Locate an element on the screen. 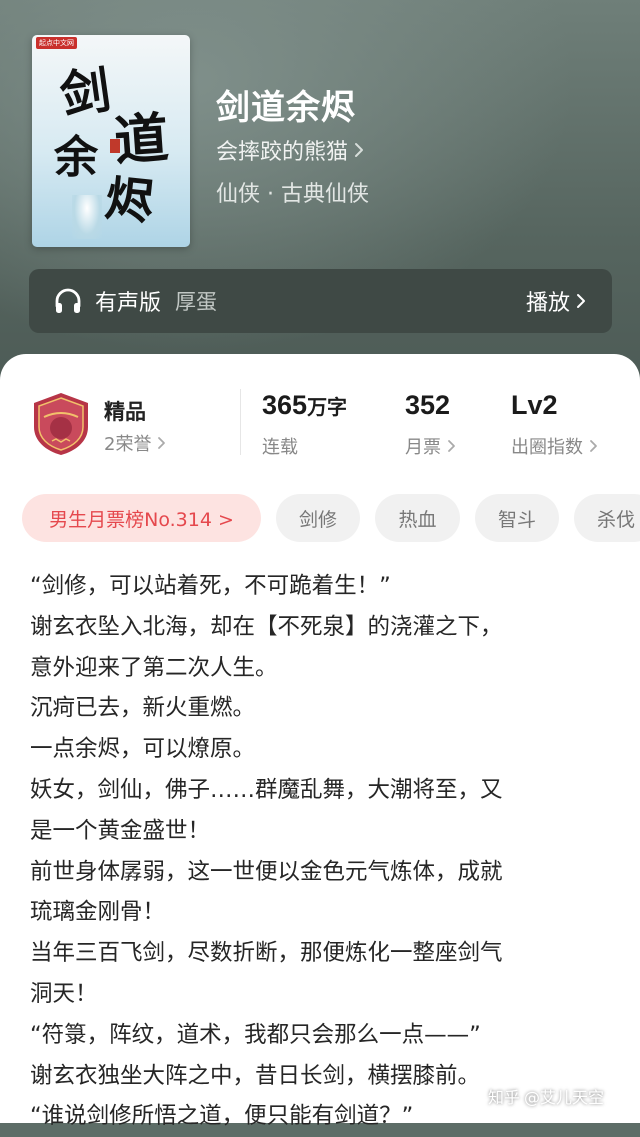 This screenshot has width=640, height=1137. synopsis-line: 一点余烬，可以燎原。 is located at coordinates (143, 749).